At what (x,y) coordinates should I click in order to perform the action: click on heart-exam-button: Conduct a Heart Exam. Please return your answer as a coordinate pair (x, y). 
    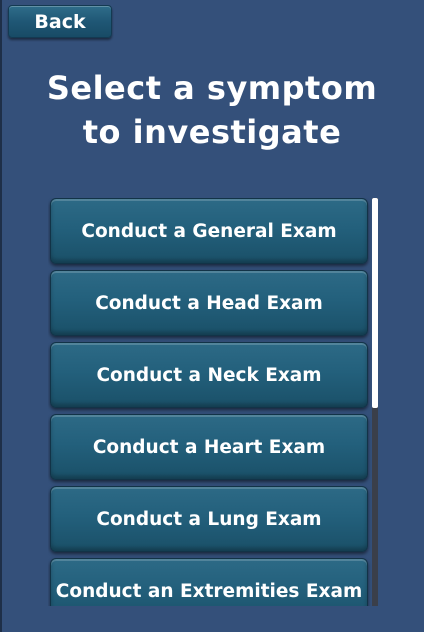
    Looking at the image, I should click on (209, 447).